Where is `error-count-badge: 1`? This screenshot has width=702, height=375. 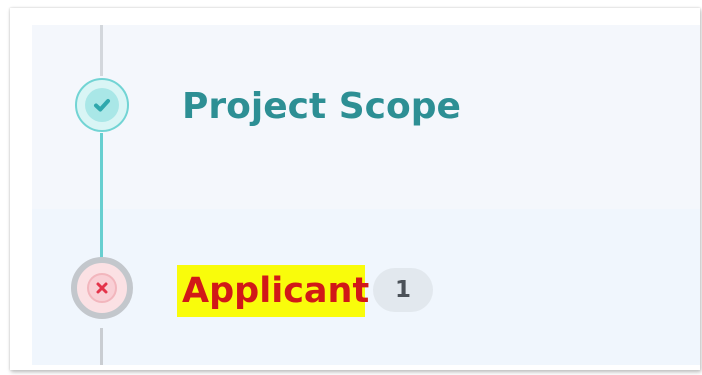 error-count-badge: 1 is located at coordinates (403, 290).